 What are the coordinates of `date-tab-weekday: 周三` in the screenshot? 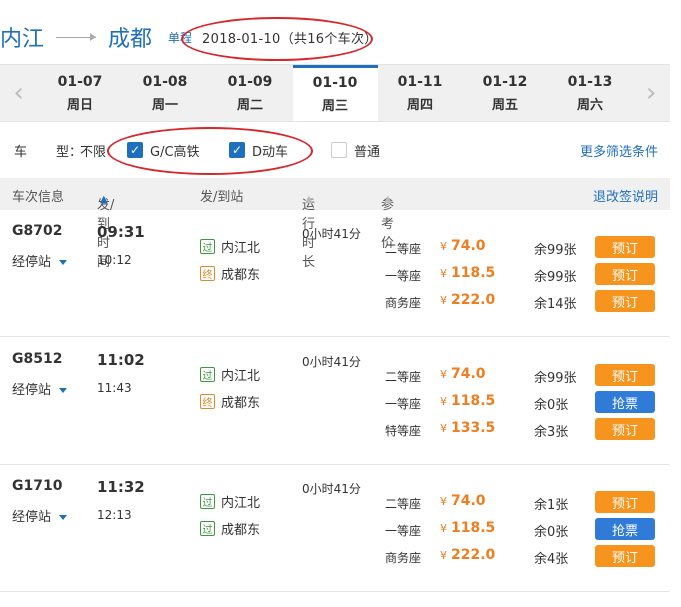 It's located at (334, 106).